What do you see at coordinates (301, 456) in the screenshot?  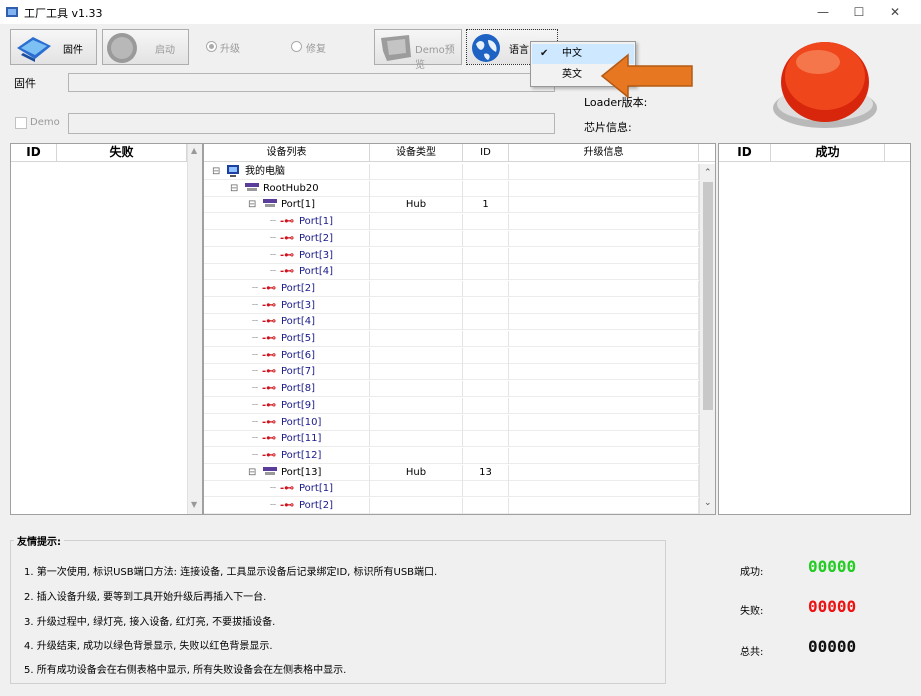 I see `device-node-label: Port[12]` at bounding box center [301, 456].